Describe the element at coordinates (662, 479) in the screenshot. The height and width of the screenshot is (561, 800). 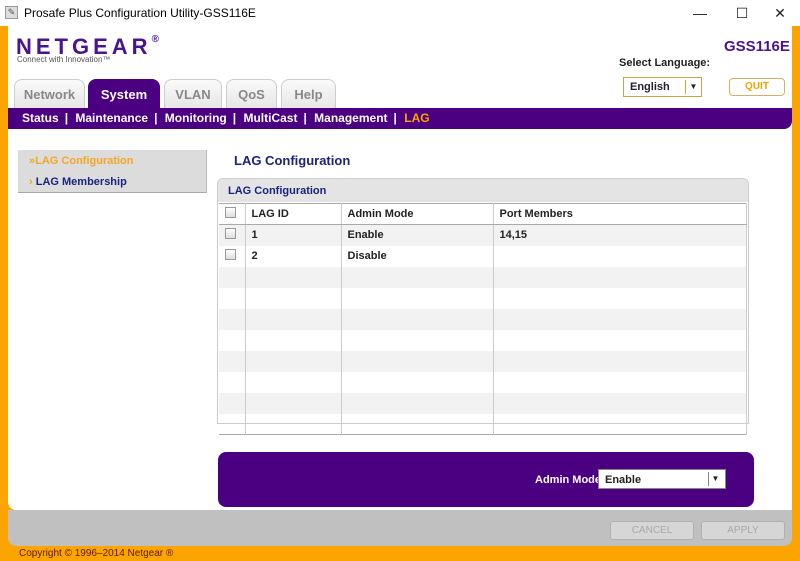
I see `admin-mode-select: Enable ▼` at that location.